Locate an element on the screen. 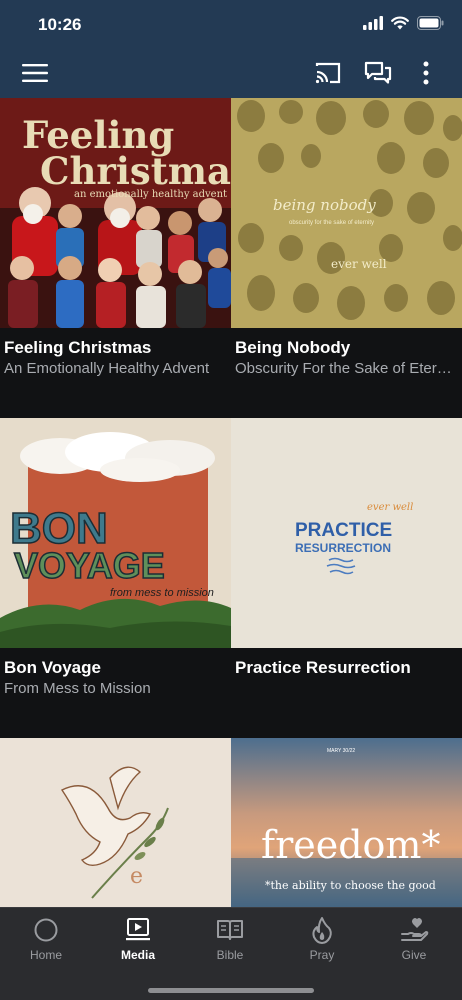 The image size is (462, 1000). art-title-line2: Christmas is located at coordinates (135, 171).